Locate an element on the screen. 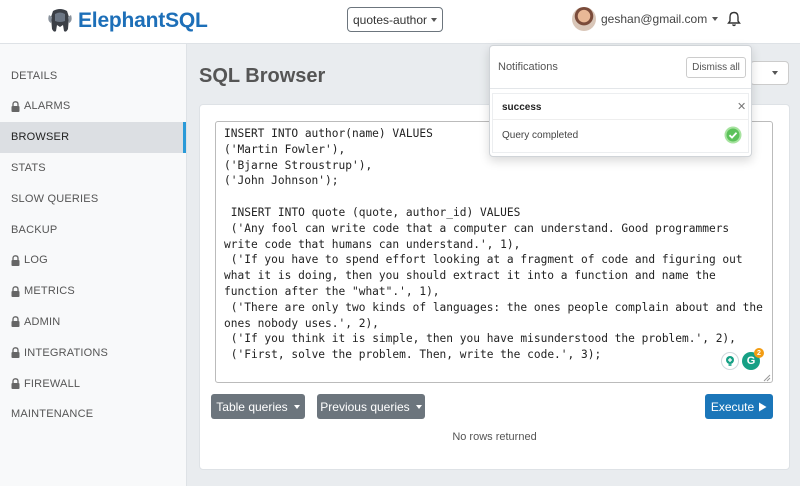 This screenshot has height=486, width=800. grammarly-badge: 2 is located at coordinates (759, 353).